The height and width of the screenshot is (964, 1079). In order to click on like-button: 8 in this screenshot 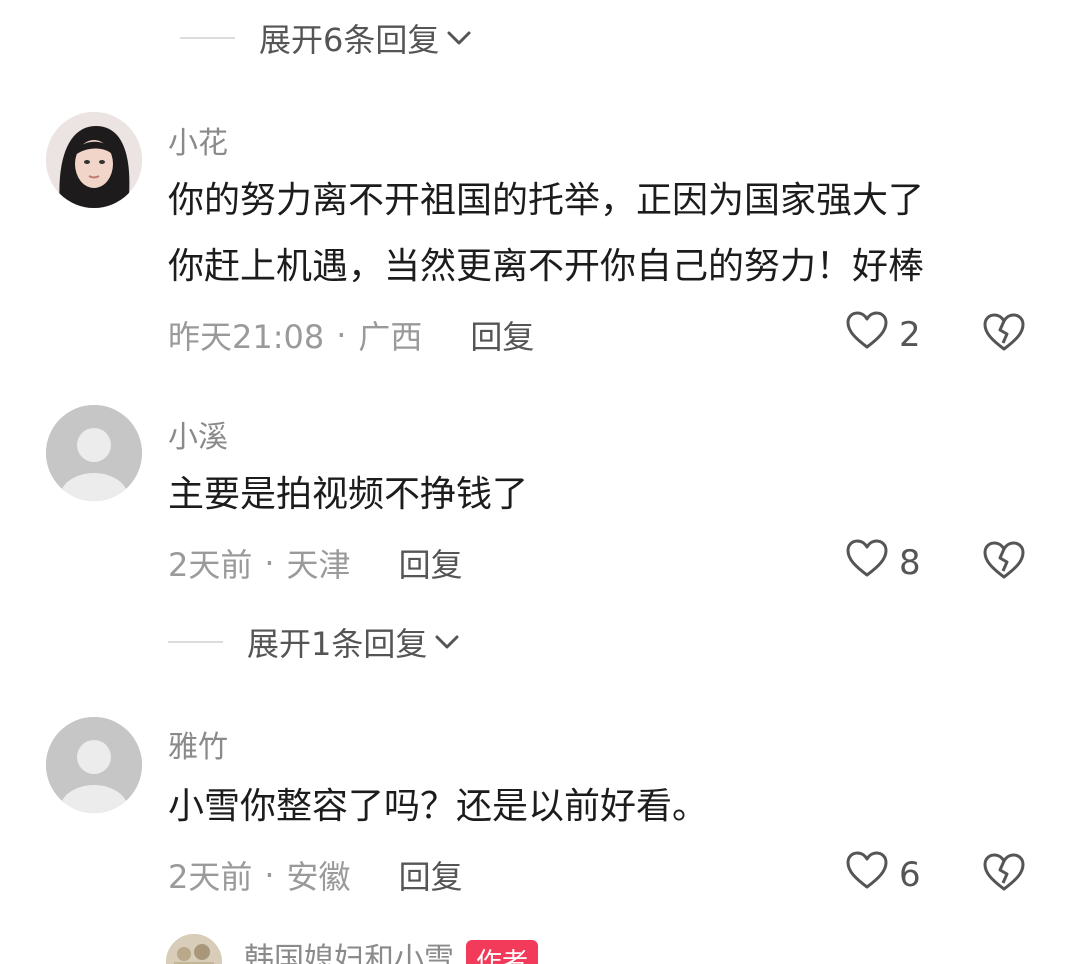, I will do `click(883, 562)`.